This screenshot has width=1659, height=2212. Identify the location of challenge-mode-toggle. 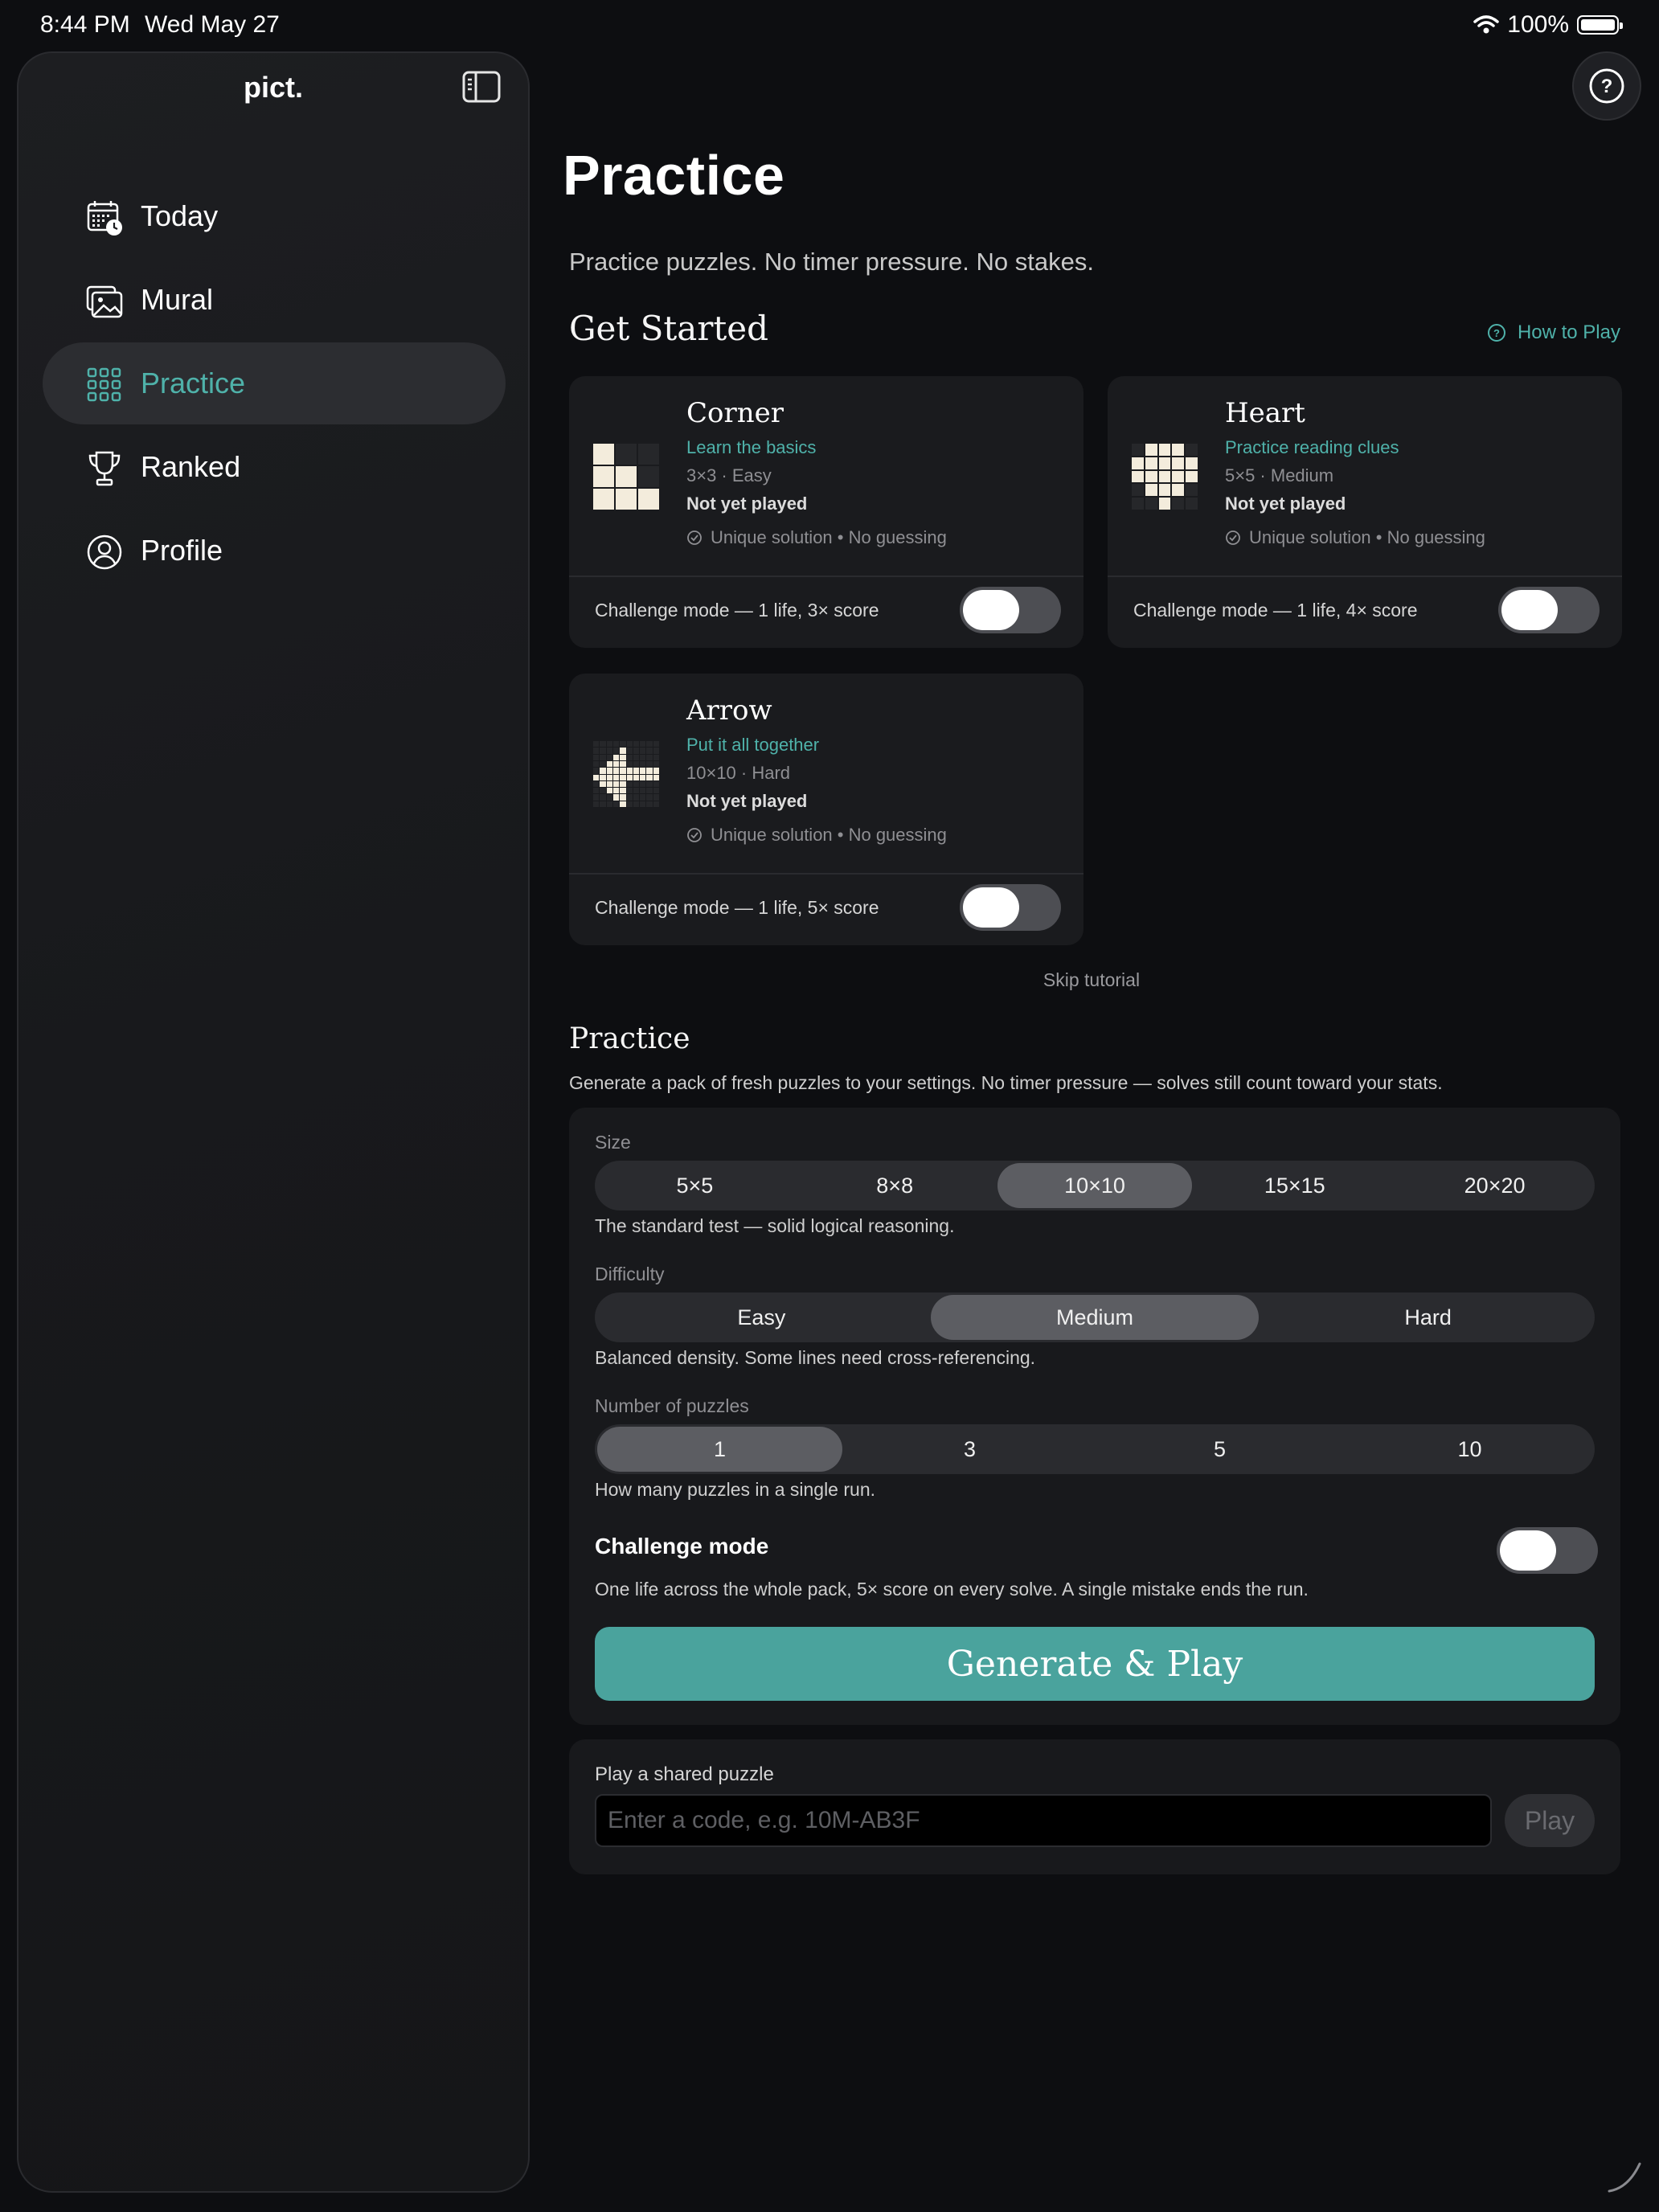
(1547, 1550).